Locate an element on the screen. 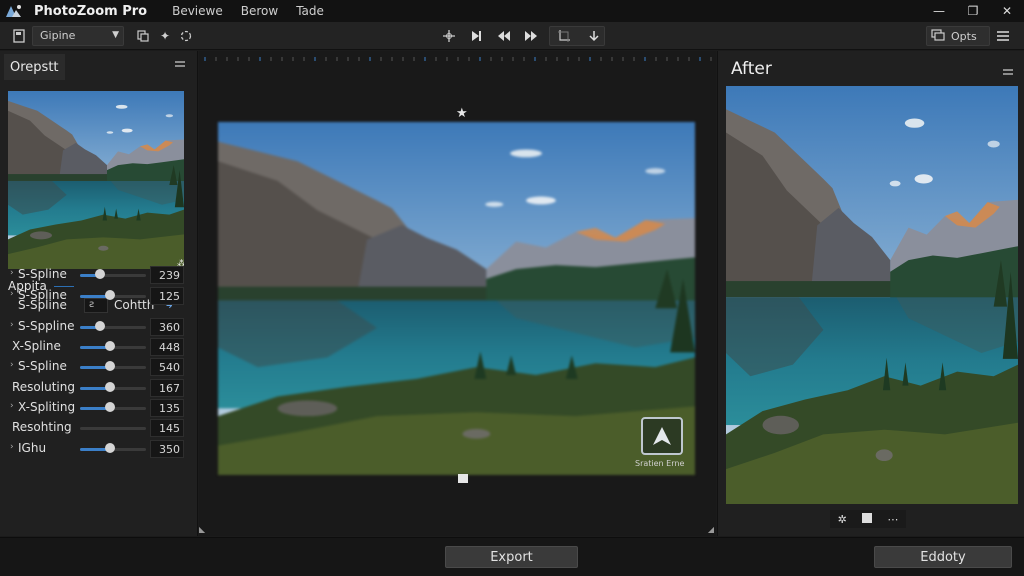  maximize-button: ❐ is located at coordinates (973, 11).